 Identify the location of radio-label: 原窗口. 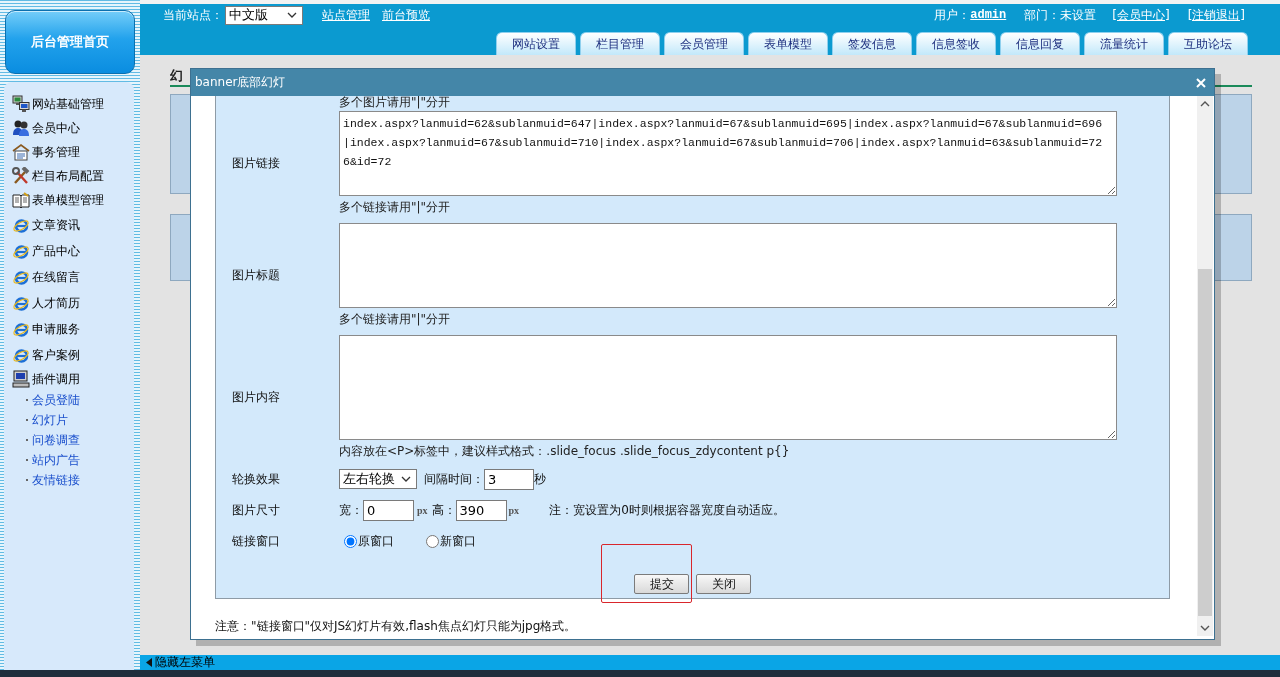
(376, 541).